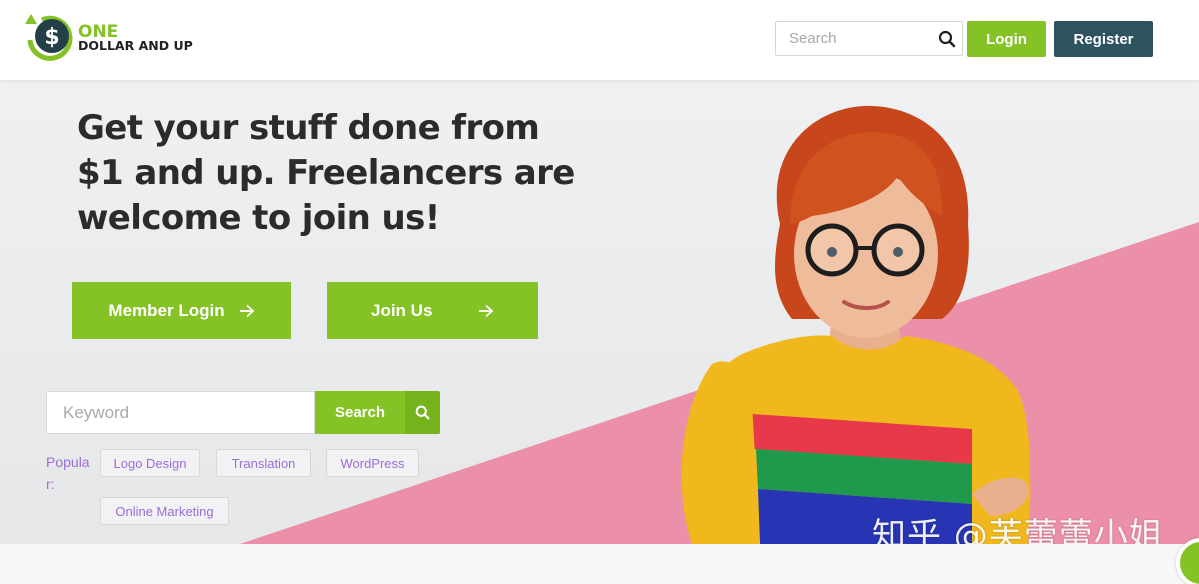  I want to click on popular-label: Popular:, so click(68, 473).